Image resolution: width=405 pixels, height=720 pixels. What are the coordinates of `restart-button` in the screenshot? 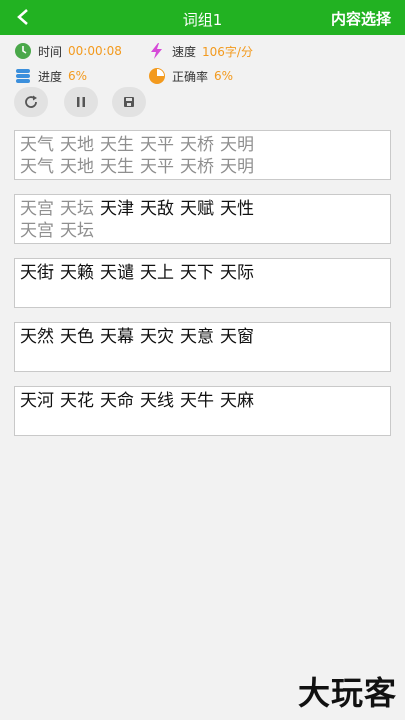 It's located at (31, 102).